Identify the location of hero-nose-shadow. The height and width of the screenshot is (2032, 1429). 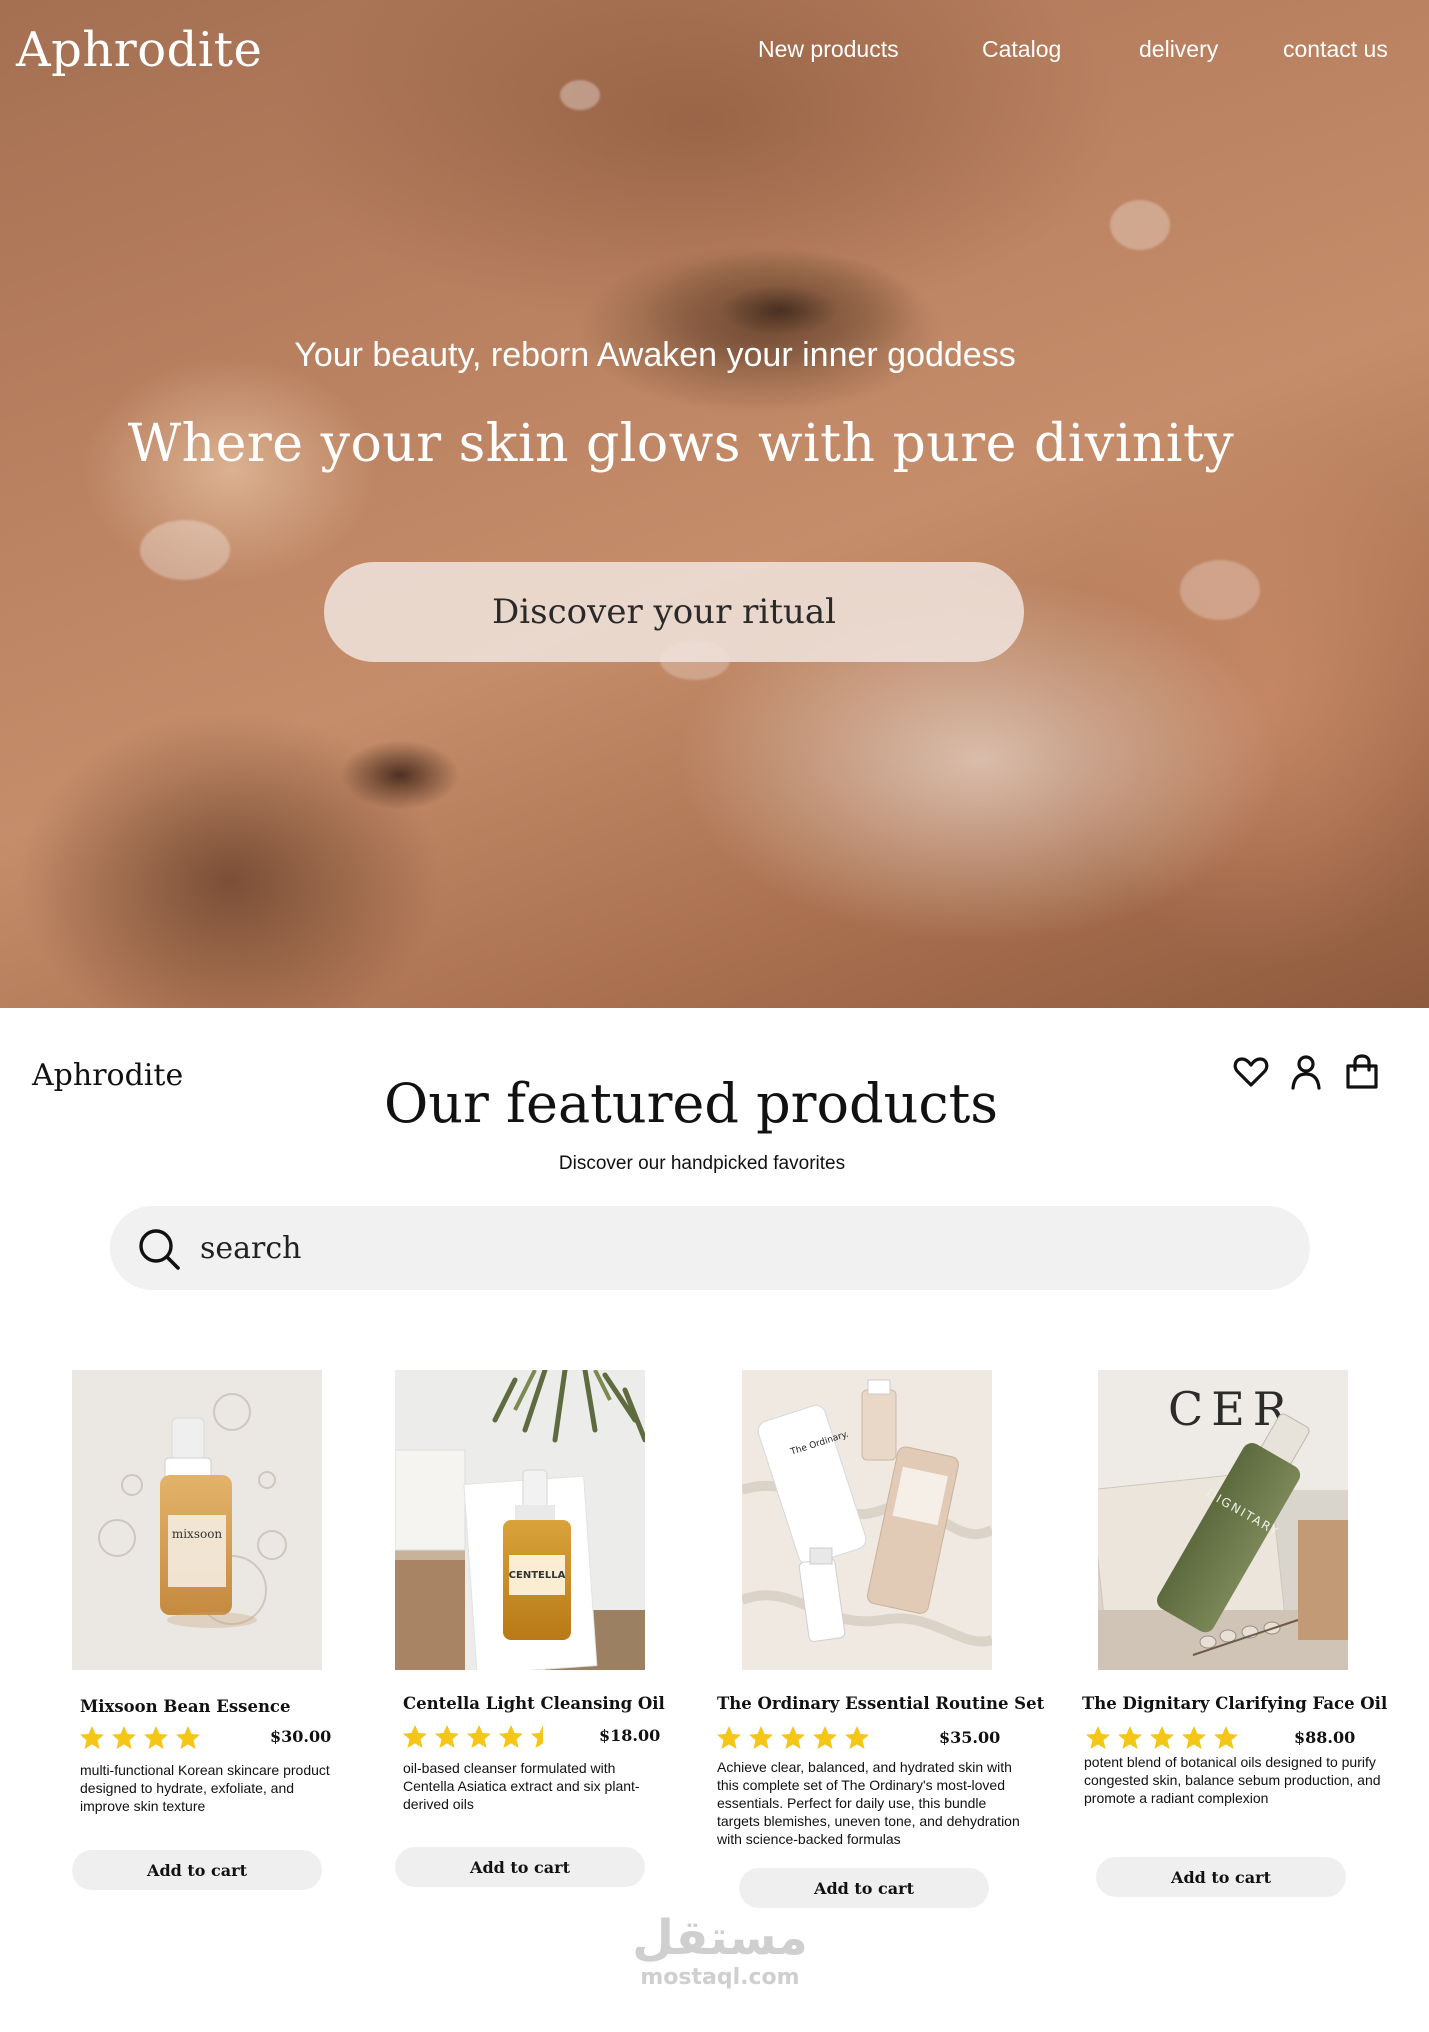
(400, 775).